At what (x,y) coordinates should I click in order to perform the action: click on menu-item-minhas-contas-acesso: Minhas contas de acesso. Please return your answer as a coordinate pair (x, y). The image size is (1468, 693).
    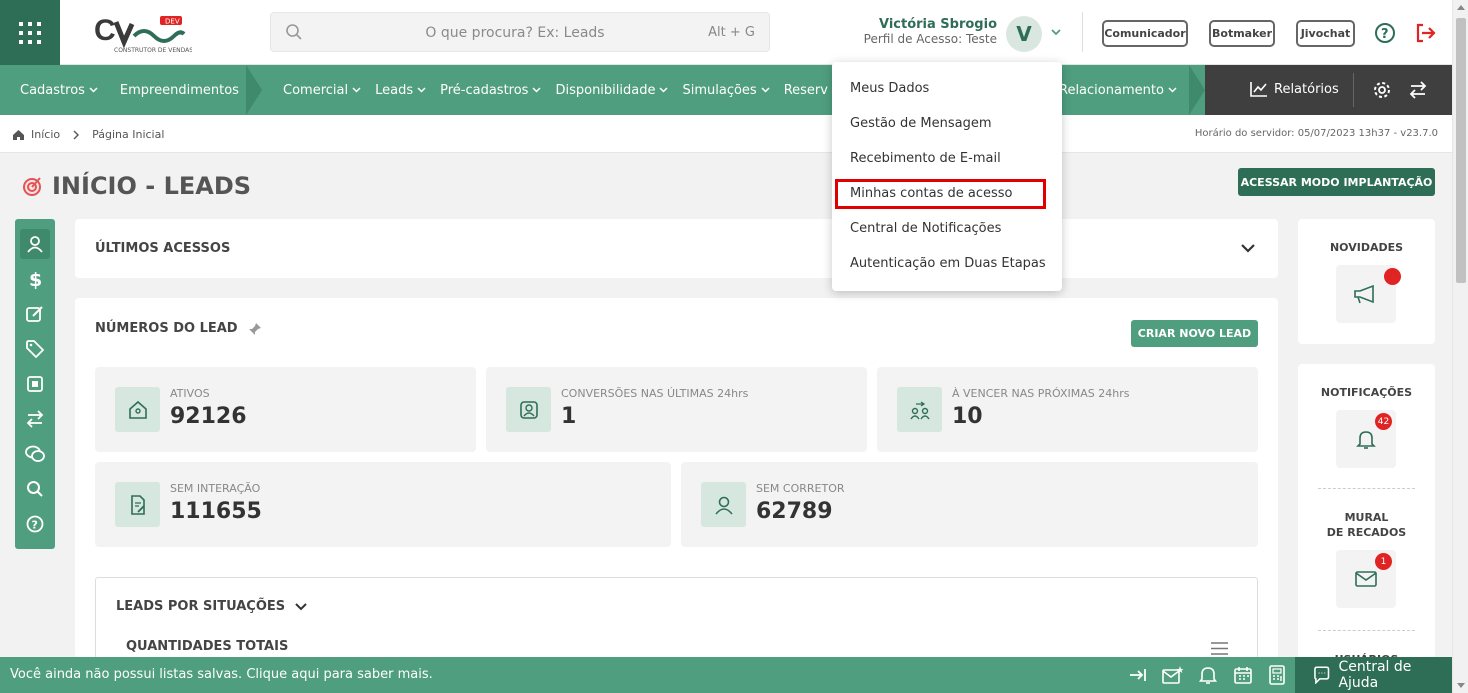
    Looking at the image, I should click on (931, 193).